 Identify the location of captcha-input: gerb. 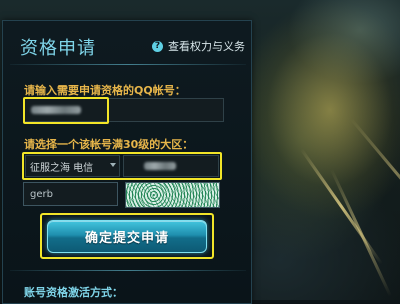
(70, 194).